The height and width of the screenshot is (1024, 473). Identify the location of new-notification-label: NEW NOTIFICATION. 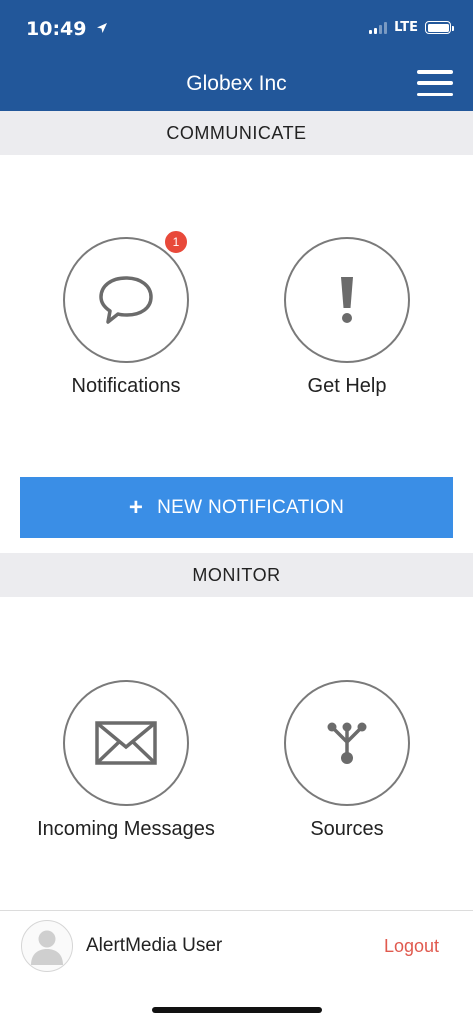
(251, 507).